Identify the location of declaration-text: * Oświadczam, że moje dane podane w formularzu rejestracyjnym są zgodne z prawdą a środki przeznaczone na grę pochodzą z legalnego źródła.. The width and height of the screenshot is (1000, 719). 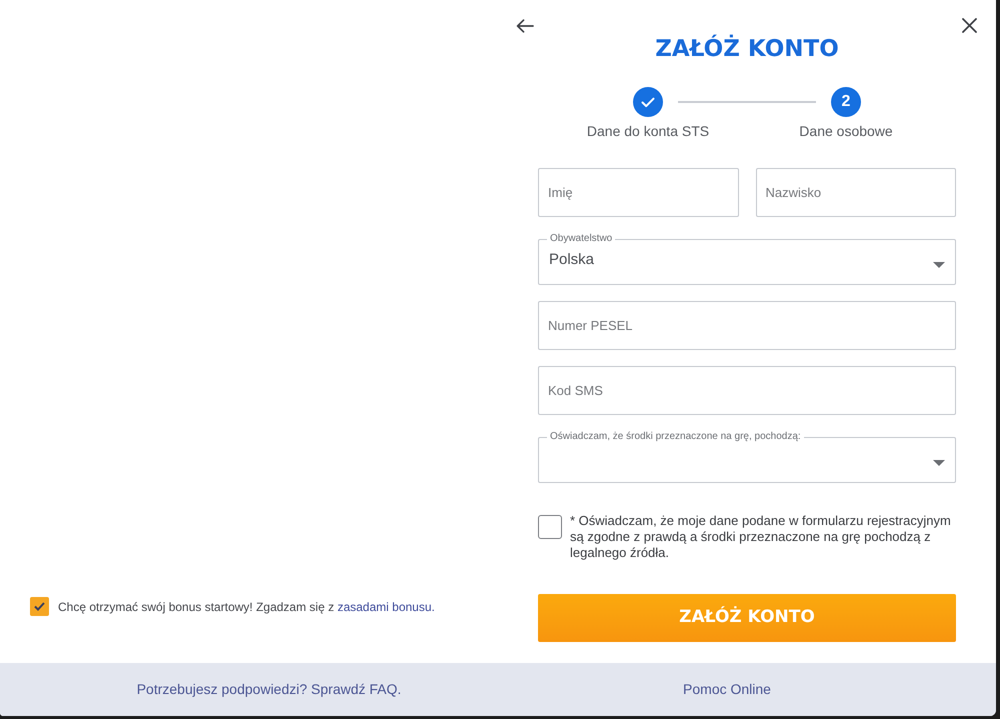
(761, 537).